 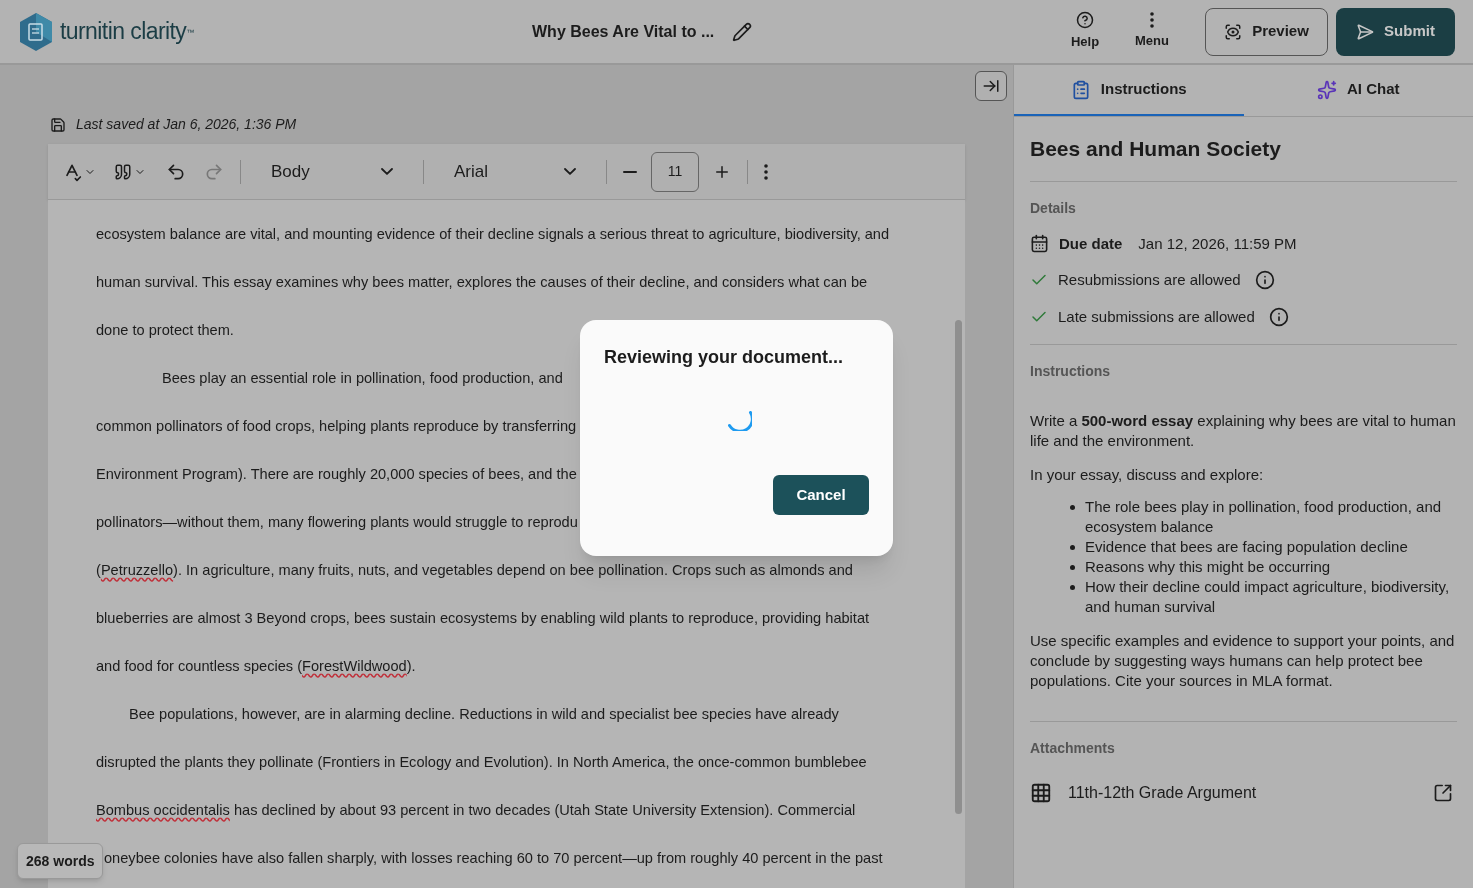 I want to click on sparkles-icon, so click(x=1327, y=89).